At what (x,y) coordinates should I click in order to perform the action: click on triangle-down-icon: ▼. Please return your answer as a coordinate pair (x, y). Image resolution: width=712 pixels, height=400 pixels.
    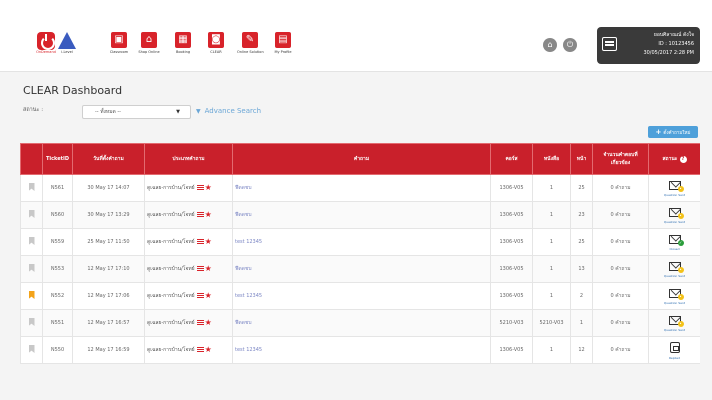
    Looking at the image, I should click on (198, 111).